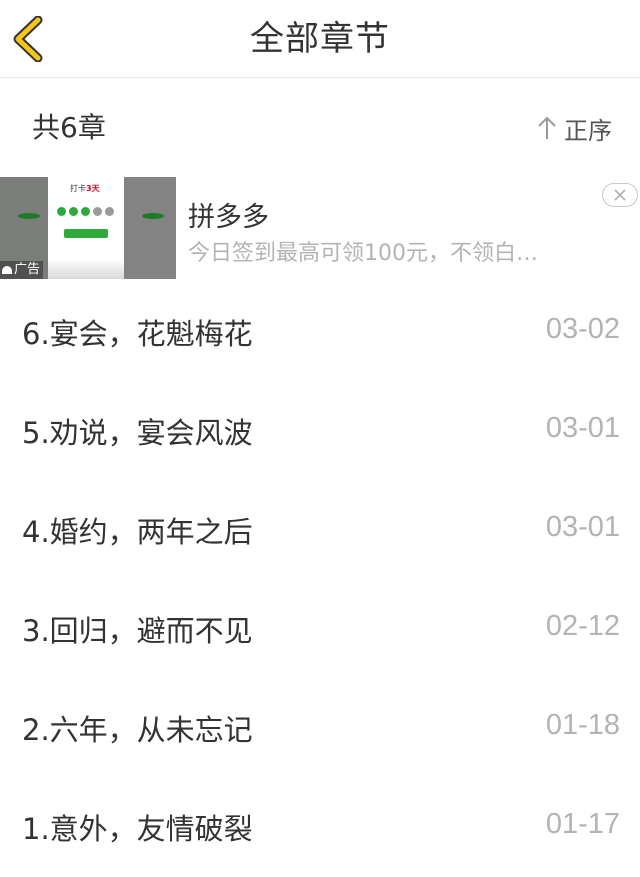 The height and width of the screenshot is (877, 640). Describe the element at coordinates (137, 532) in the screenshot. I see `chapter-title: 4.婚约，两年之后` at that location.